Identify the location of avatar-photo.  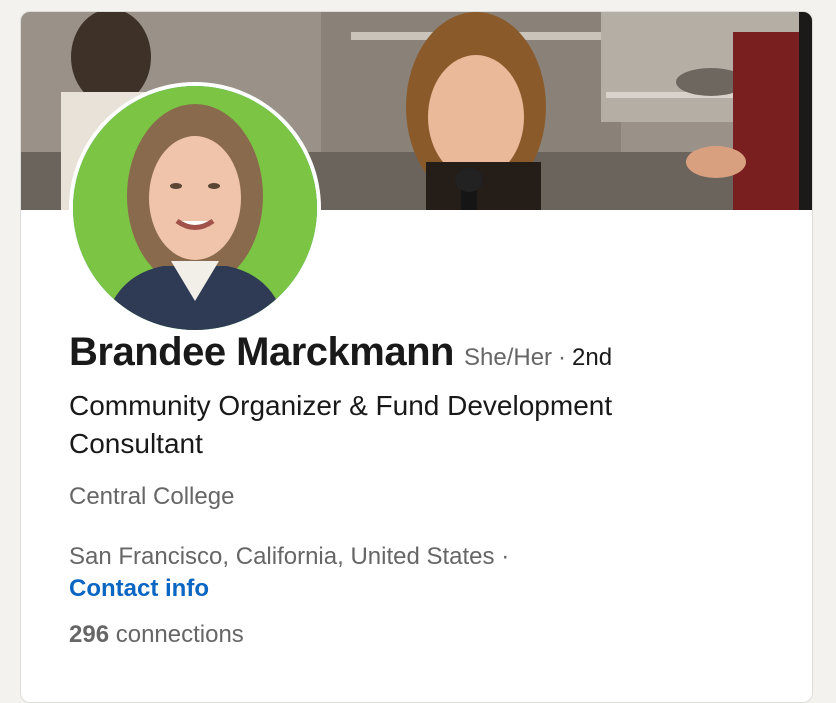
(195, 208).